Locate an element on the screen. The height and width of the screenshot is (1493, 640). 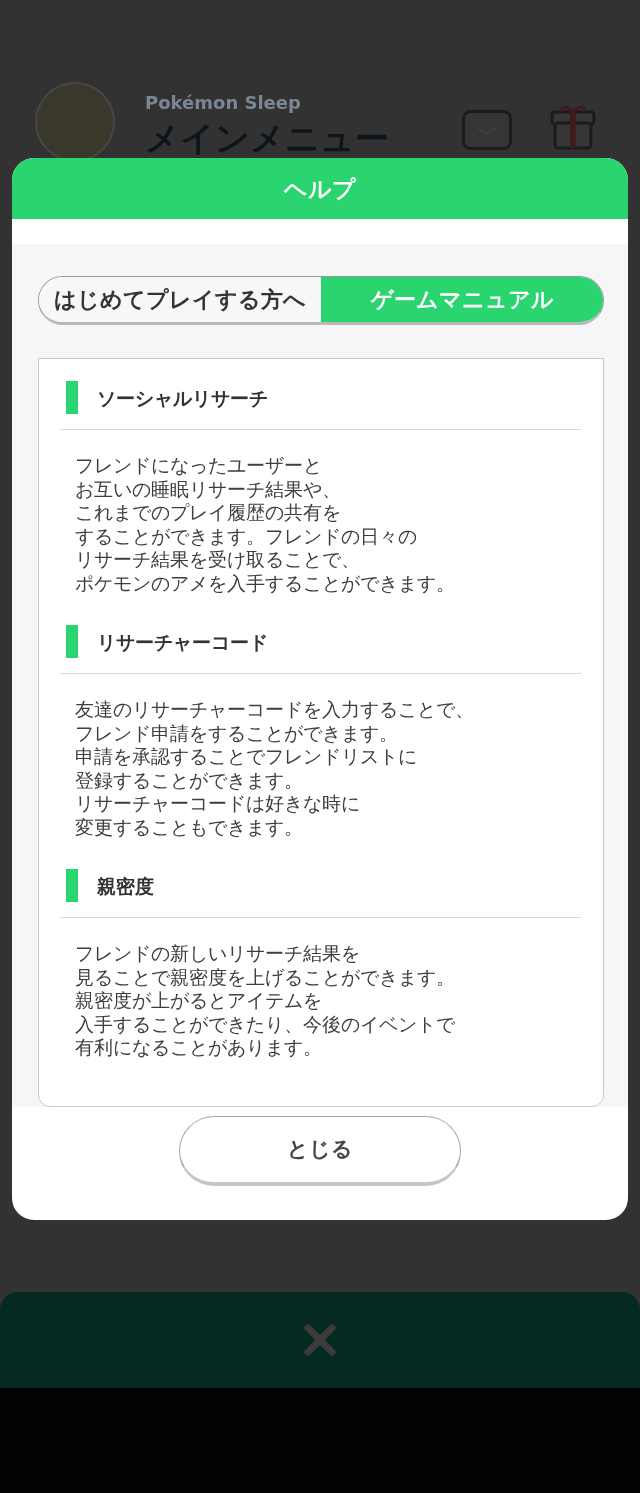
section-heading: リサーチャーコード is located at coordinates (182, 642).